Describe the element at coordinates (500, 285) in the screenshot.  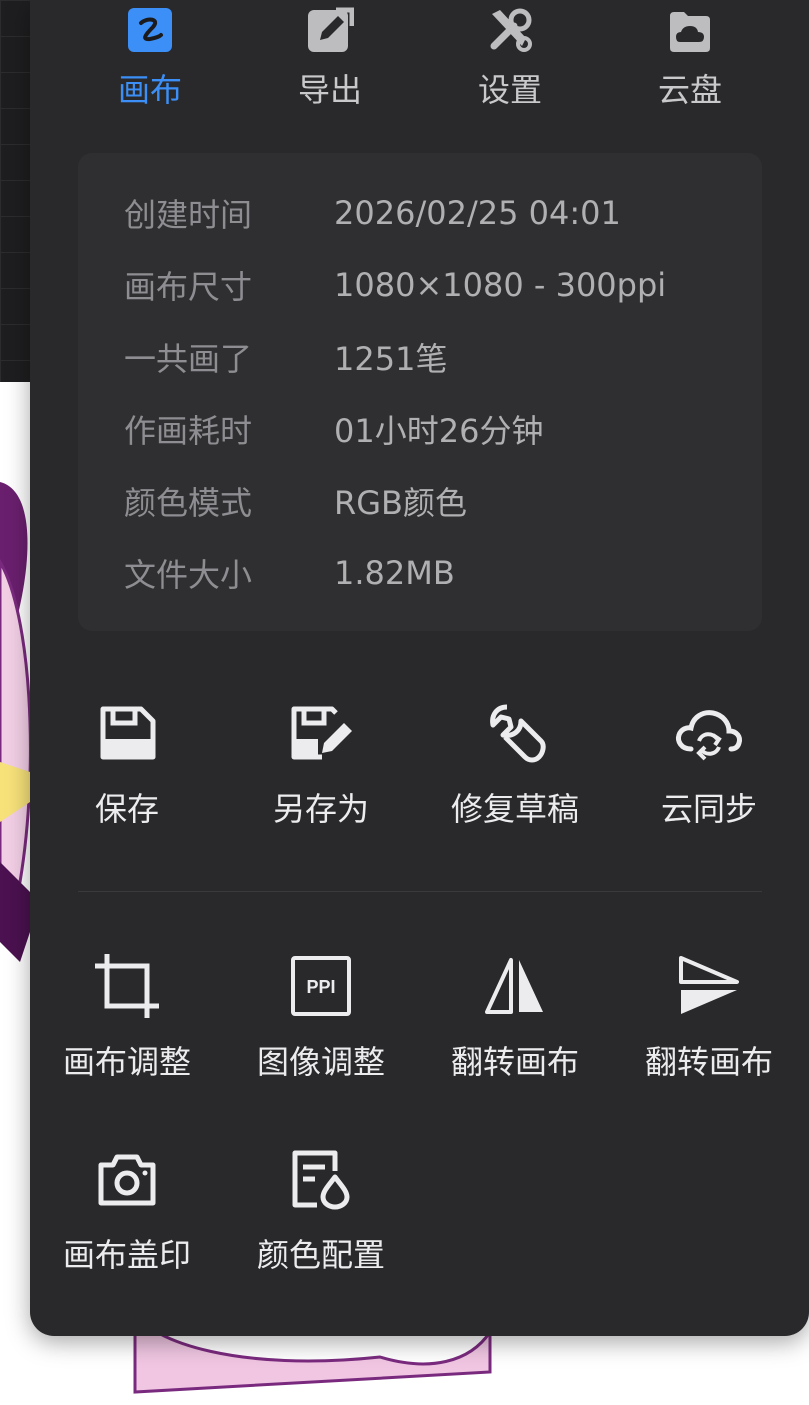
I see `info-value: 1080×1080 - 300ppi` at that location.